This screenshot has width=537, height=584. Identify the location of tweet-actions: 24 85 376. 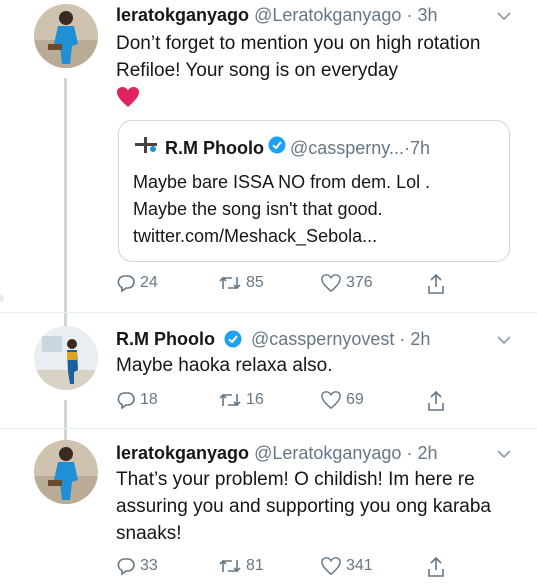
(316, 287).